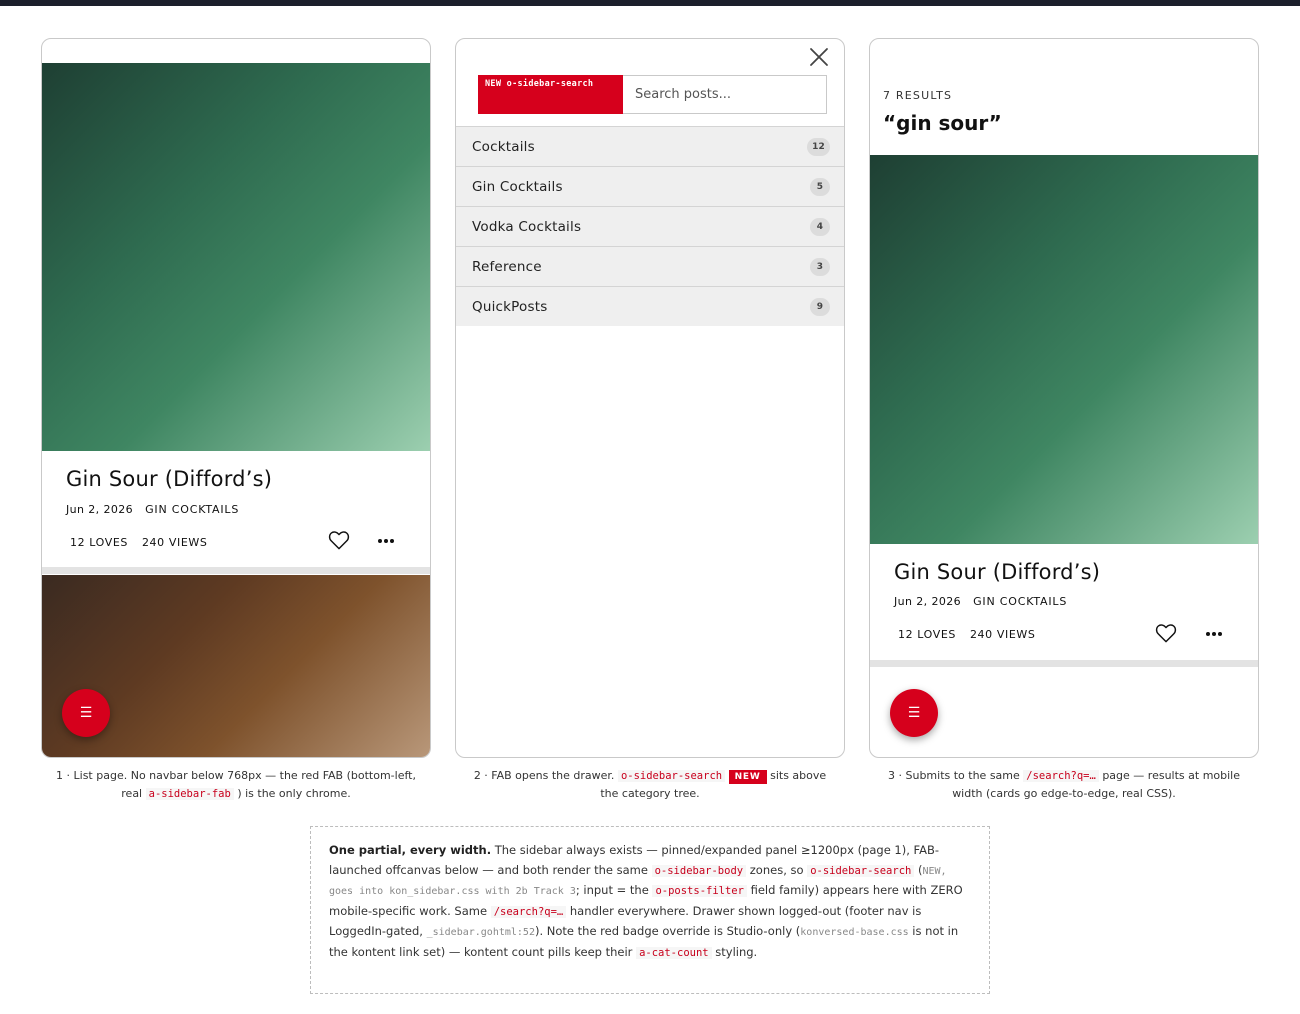  What do you see at coordinates (820, 266) in the screenshot?
I see `category-count: 3` at bounding box center [820, 266].